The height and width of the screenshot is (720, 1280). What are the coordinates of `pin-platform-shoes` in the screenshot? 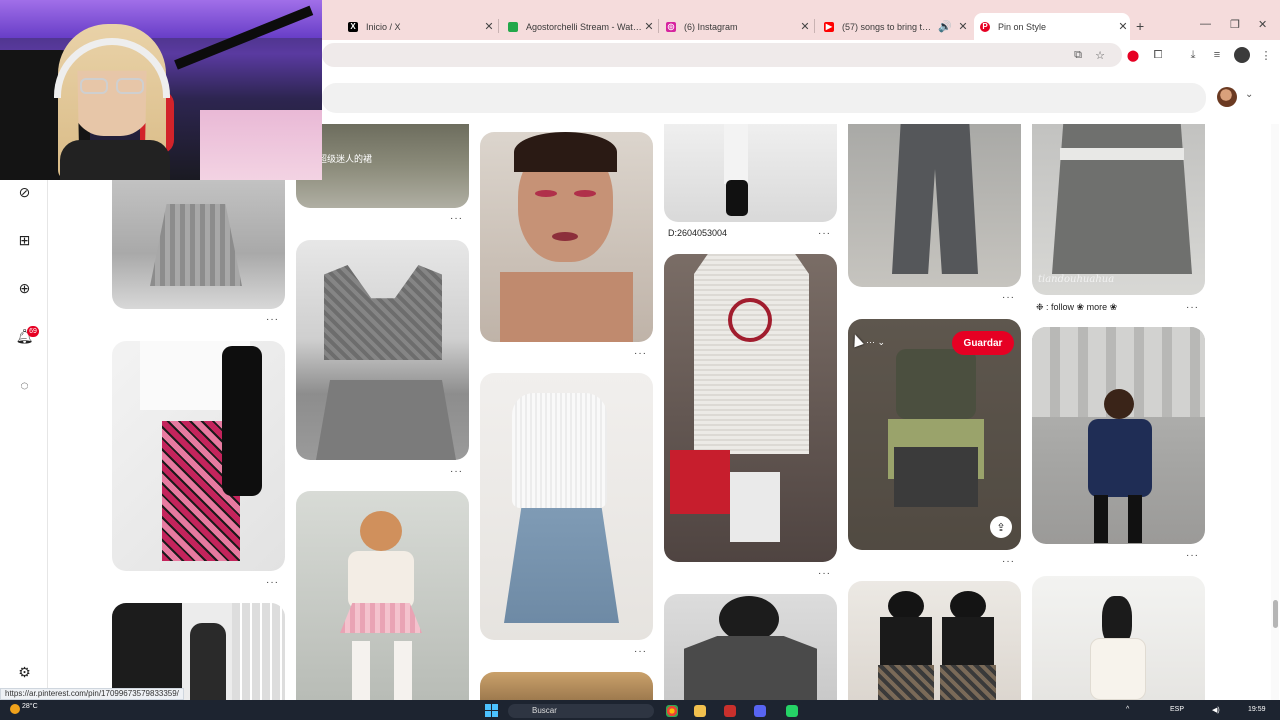 It's located at (750, 173).